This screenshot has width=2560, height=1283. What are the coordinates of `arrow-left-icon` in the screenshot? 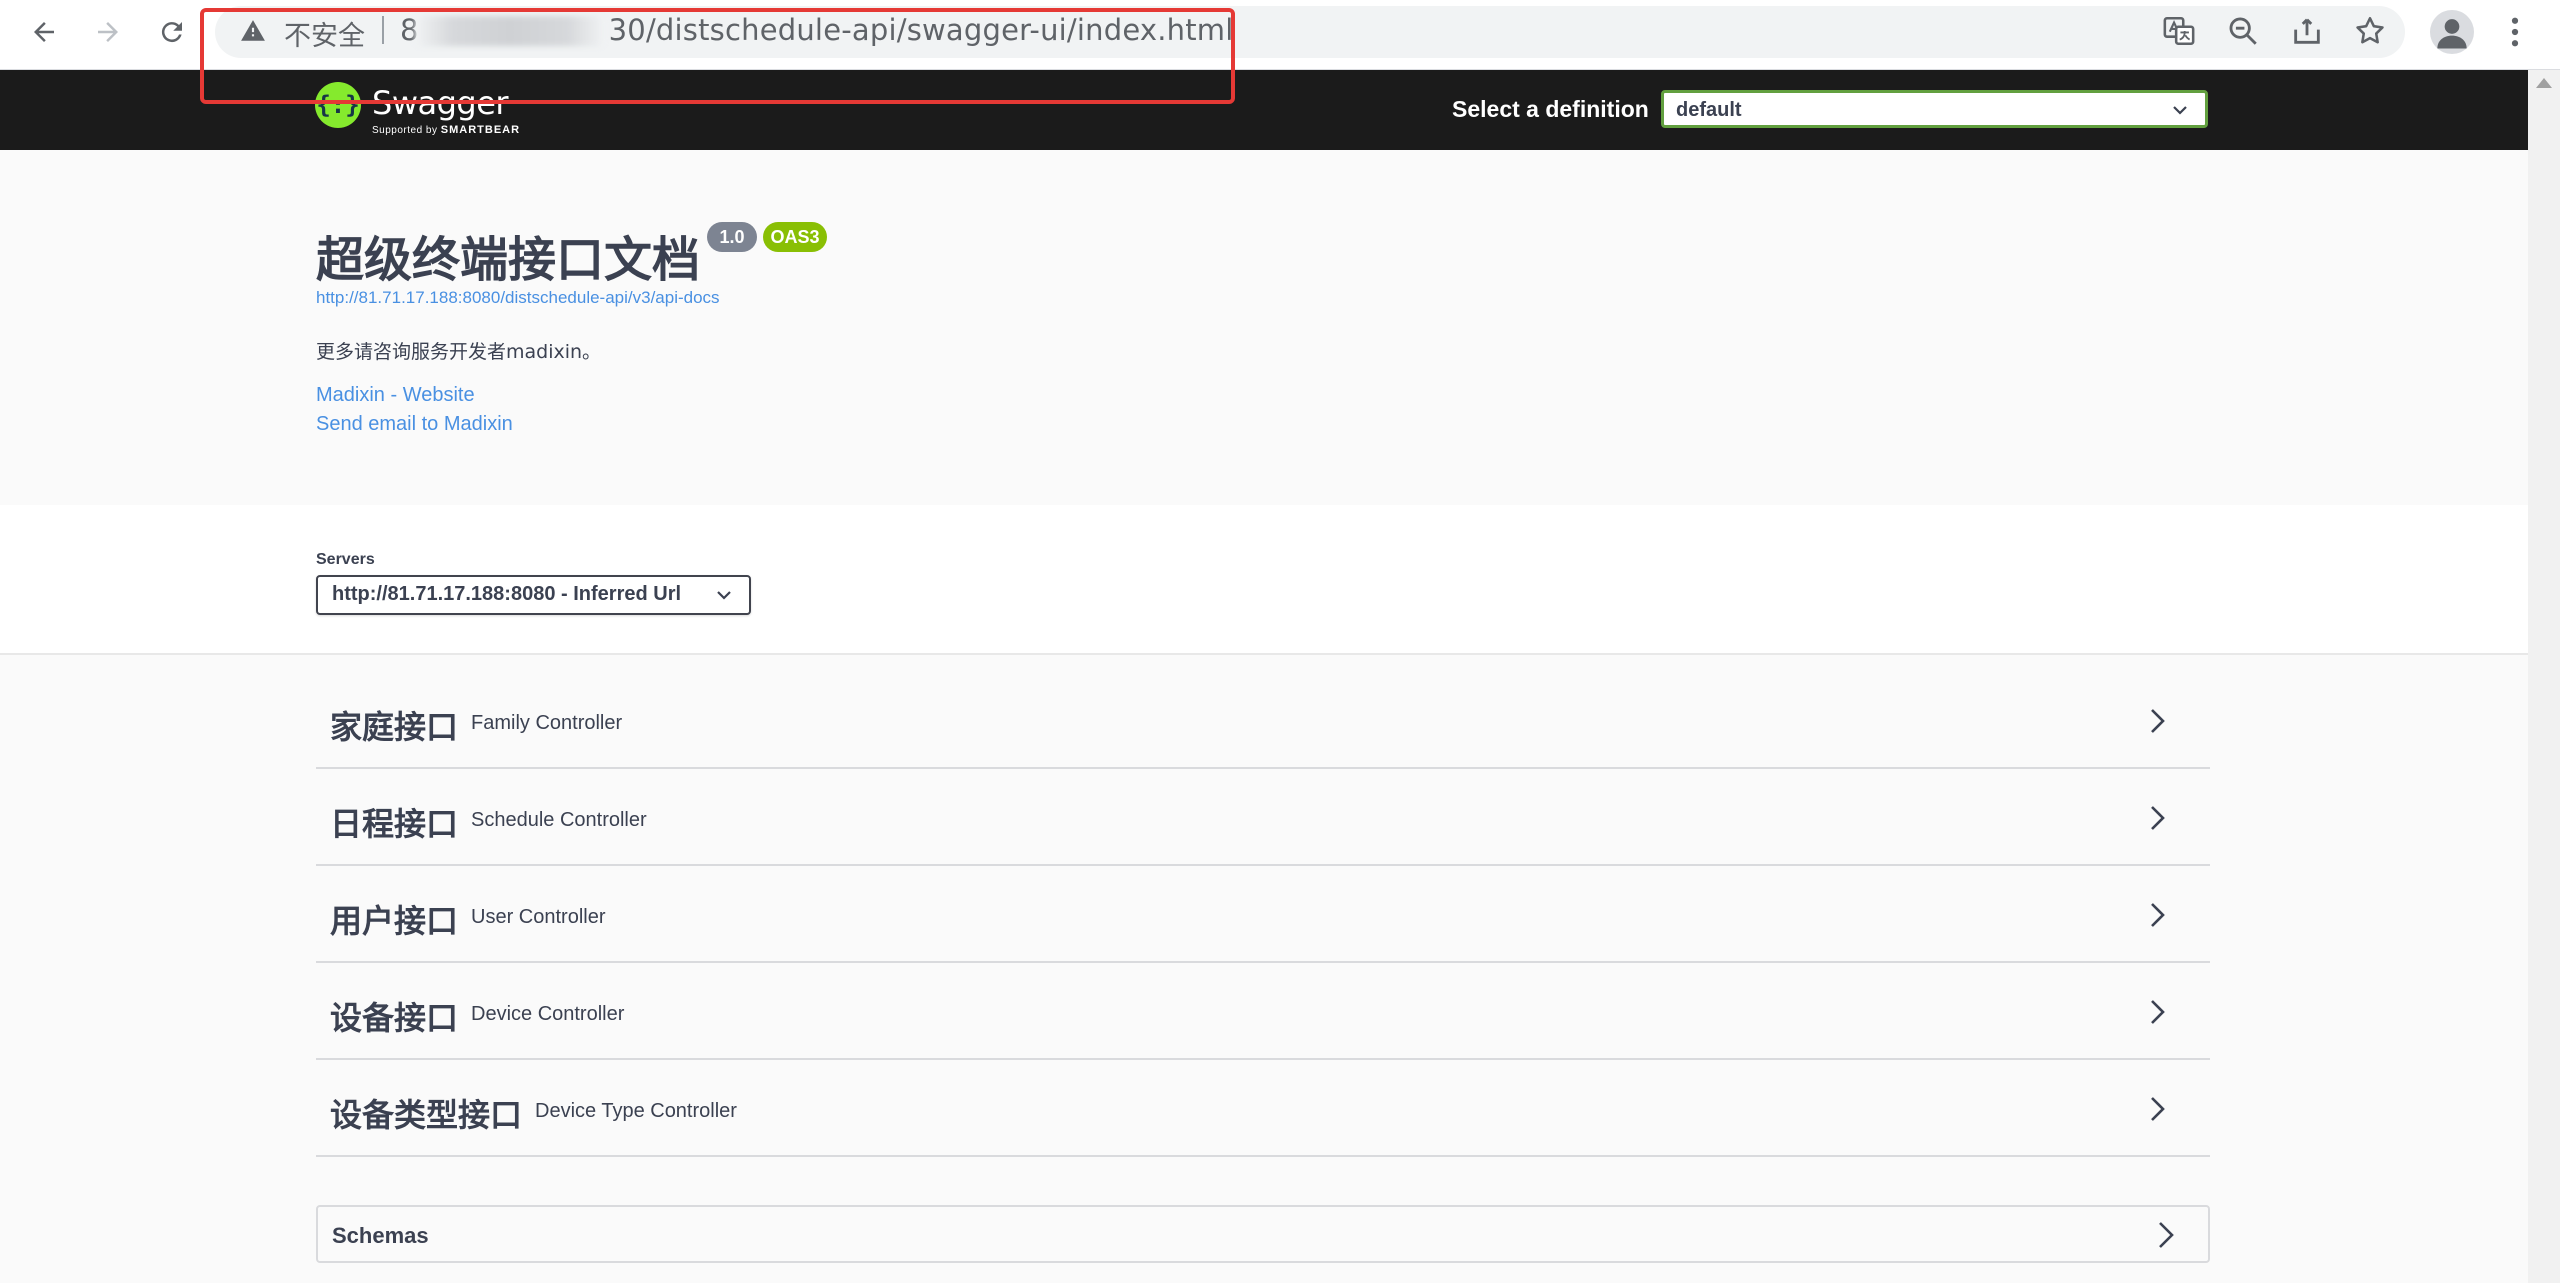 It's located at (44, 32).